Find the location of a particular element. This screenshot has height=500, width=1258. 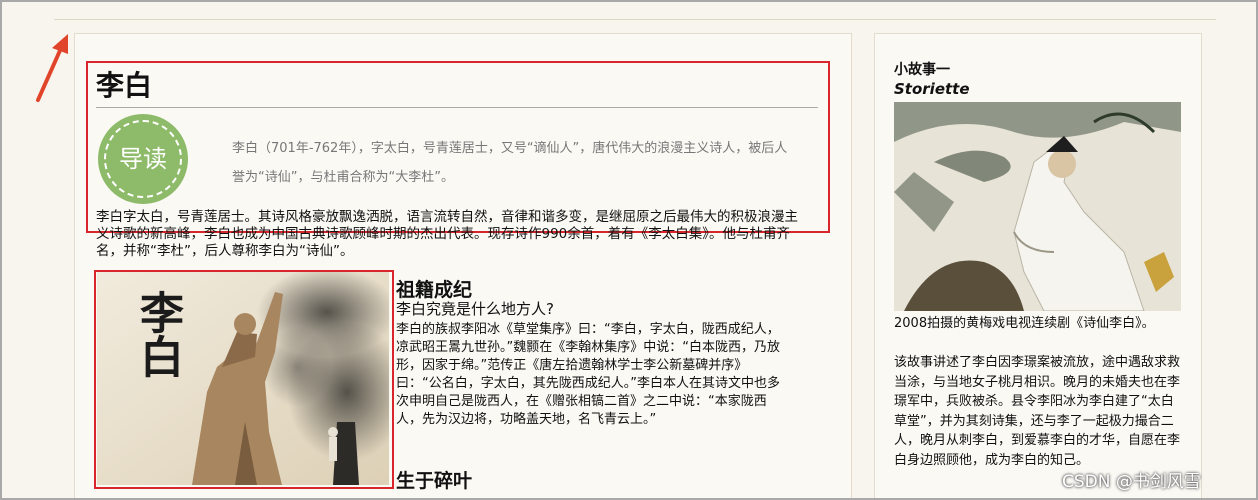

section-heading-birthplace: 生于碎叶 is located at coordinates (434, 481).